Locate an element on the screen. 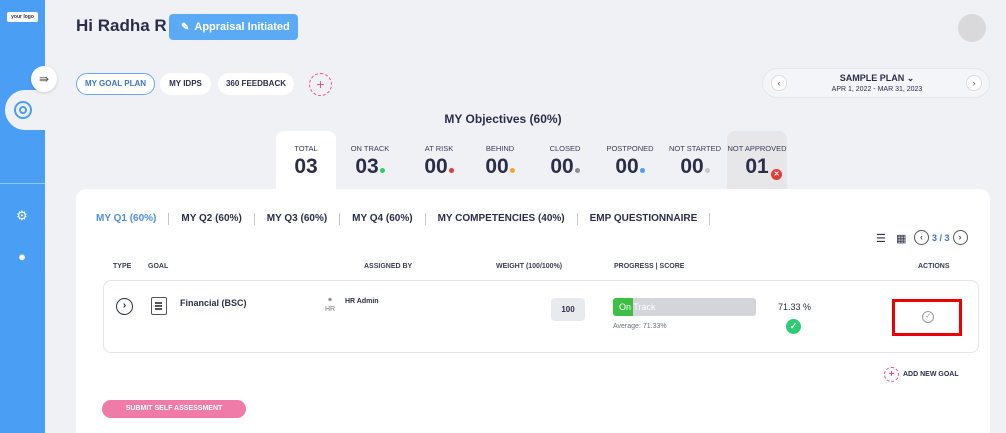  settings-gear-icon: ⚙ is located at coordinates (22, 216).